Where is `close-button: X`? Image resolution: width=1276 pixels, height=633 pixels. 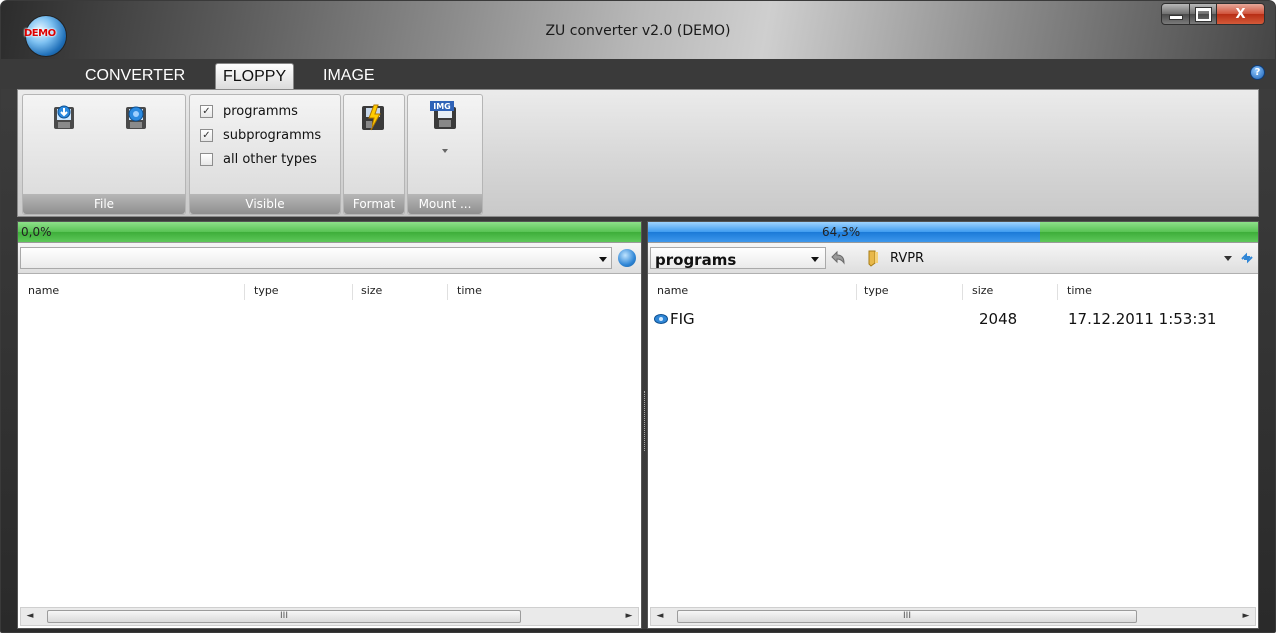 close-button: X is located at coordinates (1241, 14).